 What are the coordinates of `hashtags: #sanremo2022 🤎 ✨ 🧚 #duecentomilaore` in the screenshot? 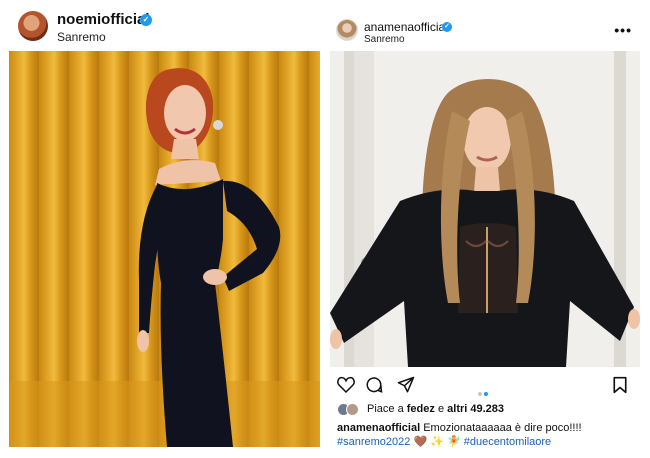 It's located at (444, 441).